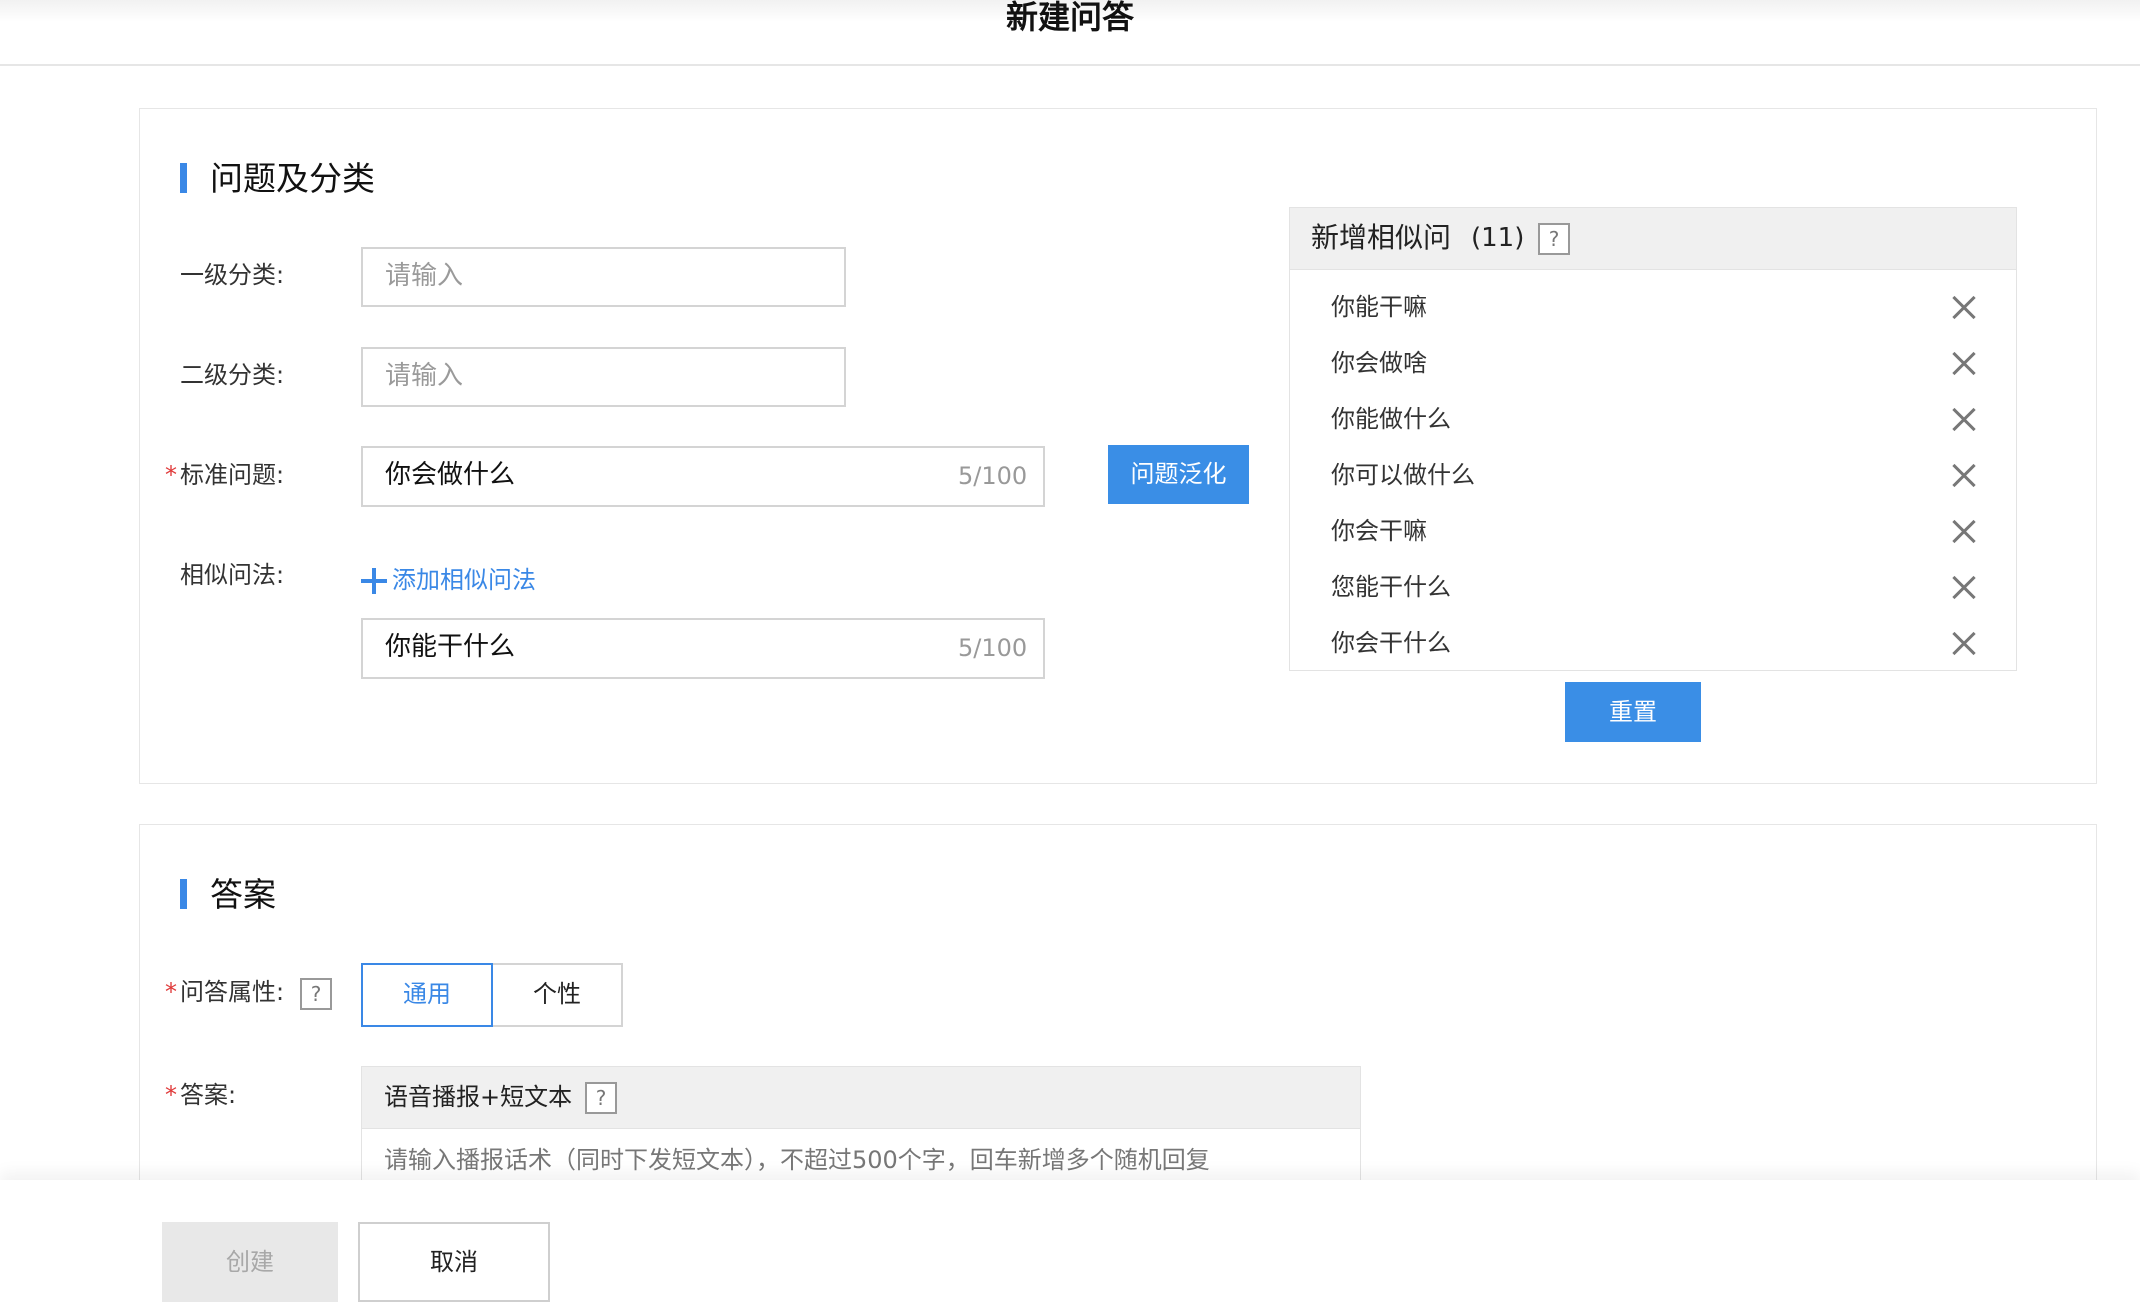  What do you see at coordinates (1391, 587) in the screenshot?
I see `similar-item: 您能干什么` at bounding box center [1391, 587].